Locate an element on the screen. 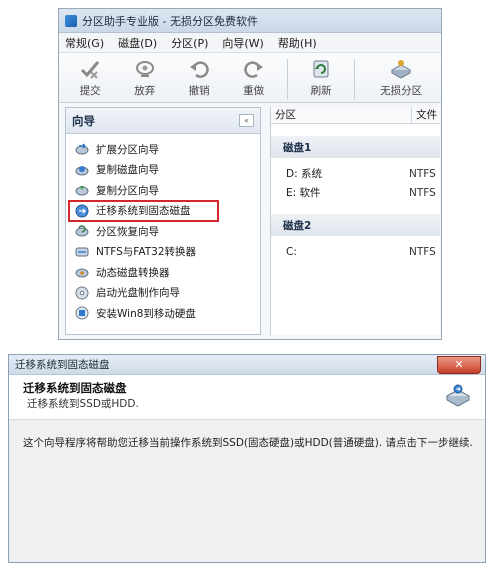 The width and height of the screenshot is (500, 563). discard-button: 放弃 is located at coordinates (144, 77).